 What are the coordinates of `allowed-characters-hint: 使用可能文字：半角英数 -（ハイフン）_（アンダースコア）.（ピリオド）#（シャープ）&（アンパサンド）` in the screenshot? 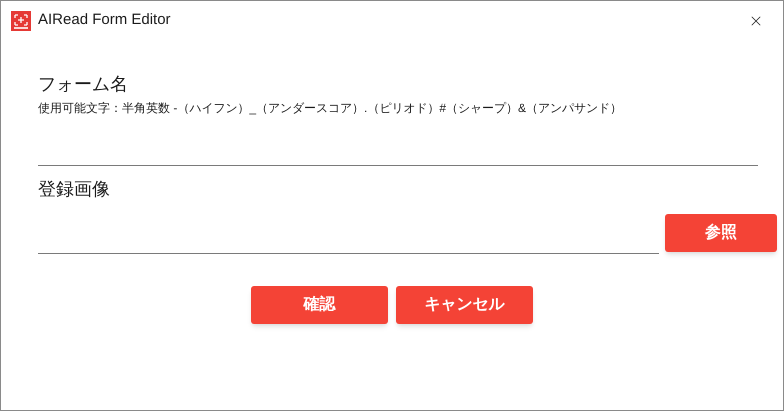 It's located at (331, 108).